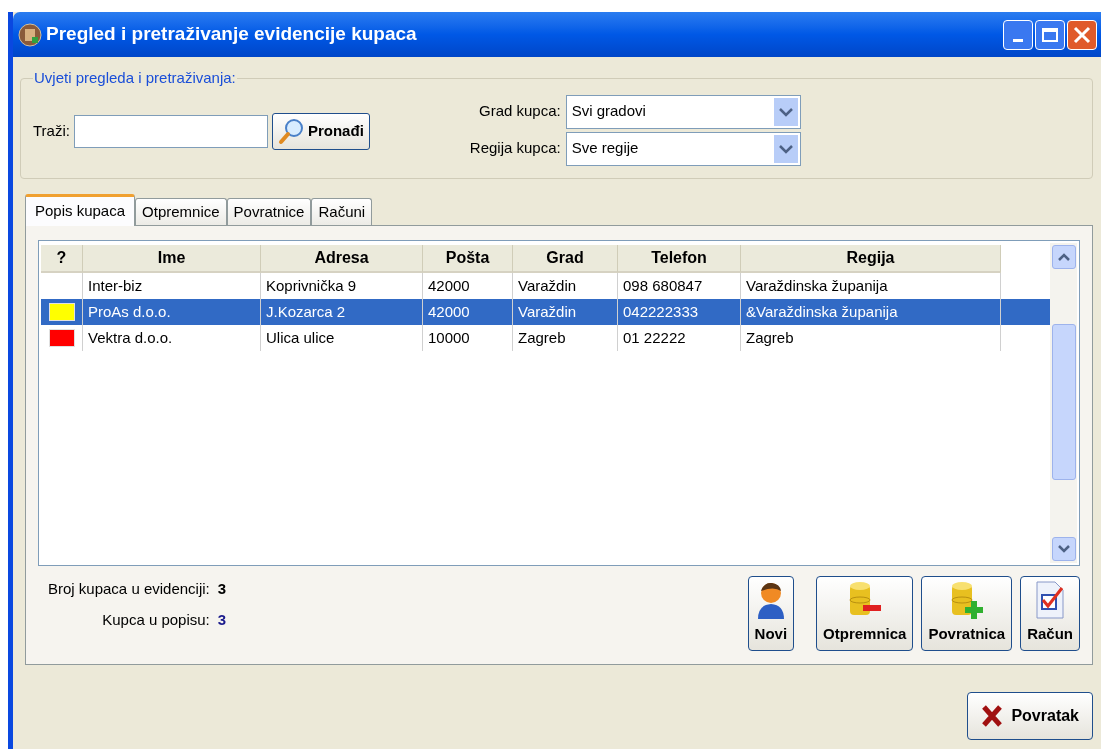 The height and width of the screenshot is (749, 1101). Describe the element at coordinates (311, 285) in the screenshot. I see `table-cell-text: Koprivnička 9` at that location.